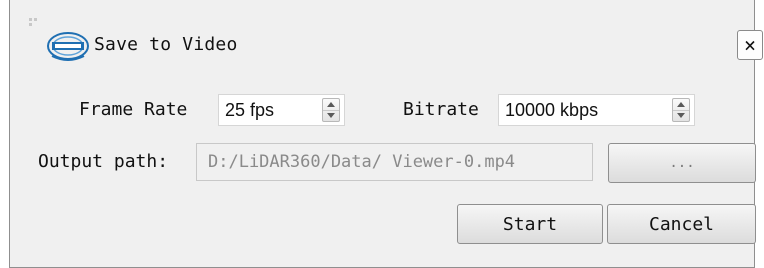 This screenshot has width=764, height=268. I want to click on cancel-button-label: Cancel, so click(681, 224).